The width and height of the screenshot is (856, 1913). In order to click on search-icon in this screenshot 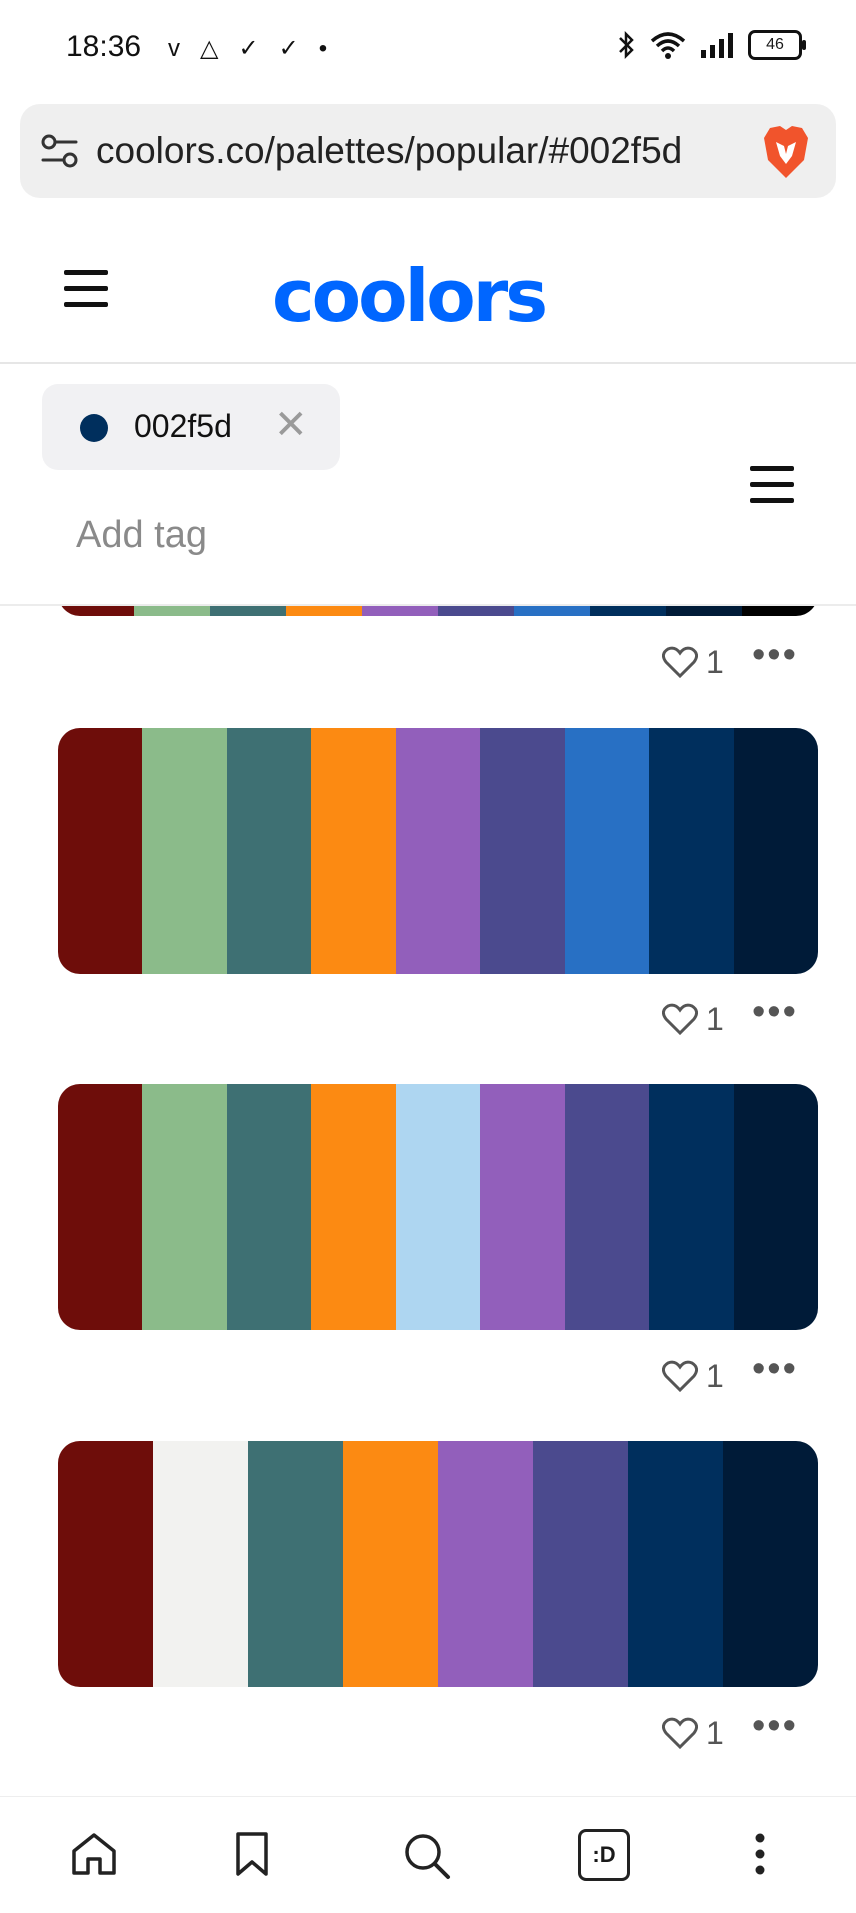, I will do `click(427, 1856)`.